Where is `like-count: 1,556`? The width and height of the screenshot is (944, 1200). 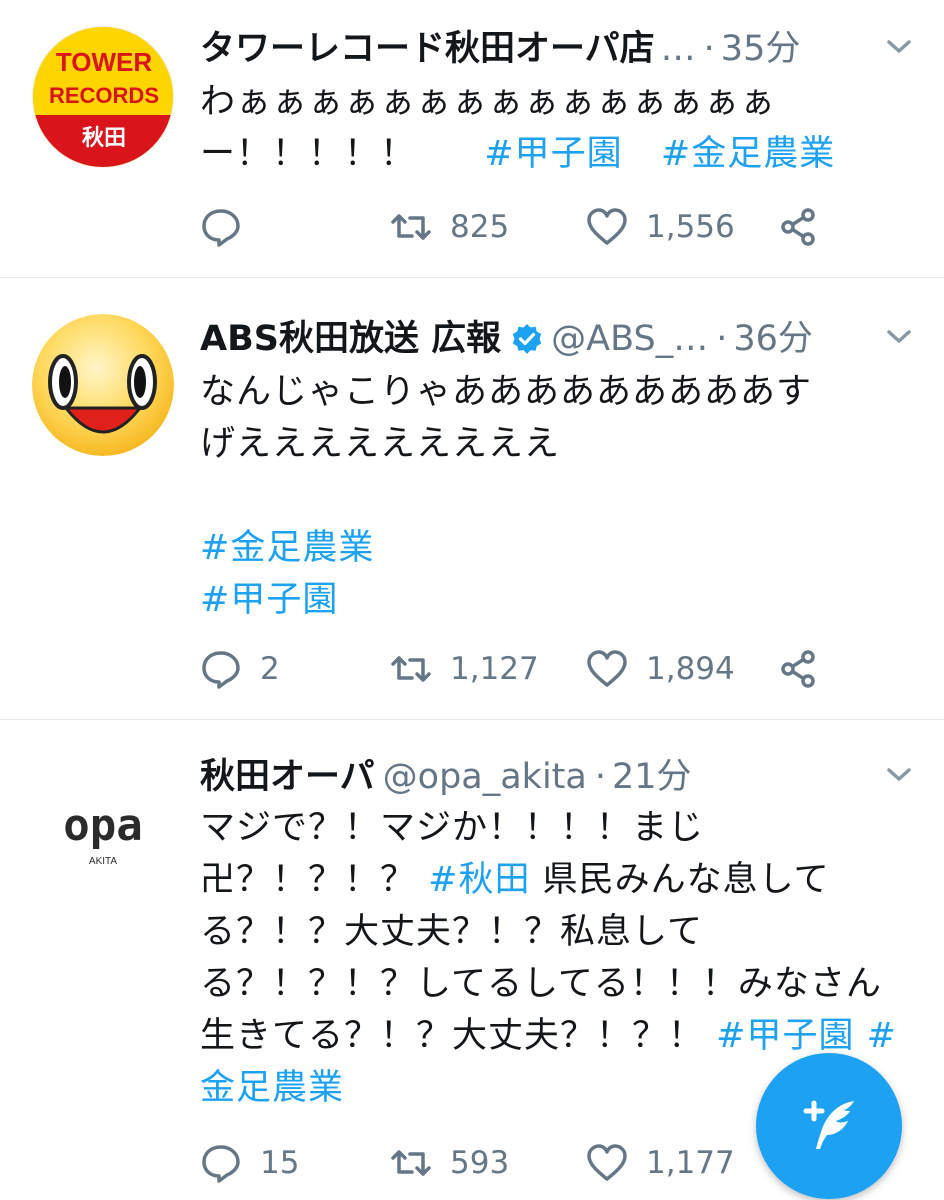 like-count: 1,556 is located at coordinates (690, 227).